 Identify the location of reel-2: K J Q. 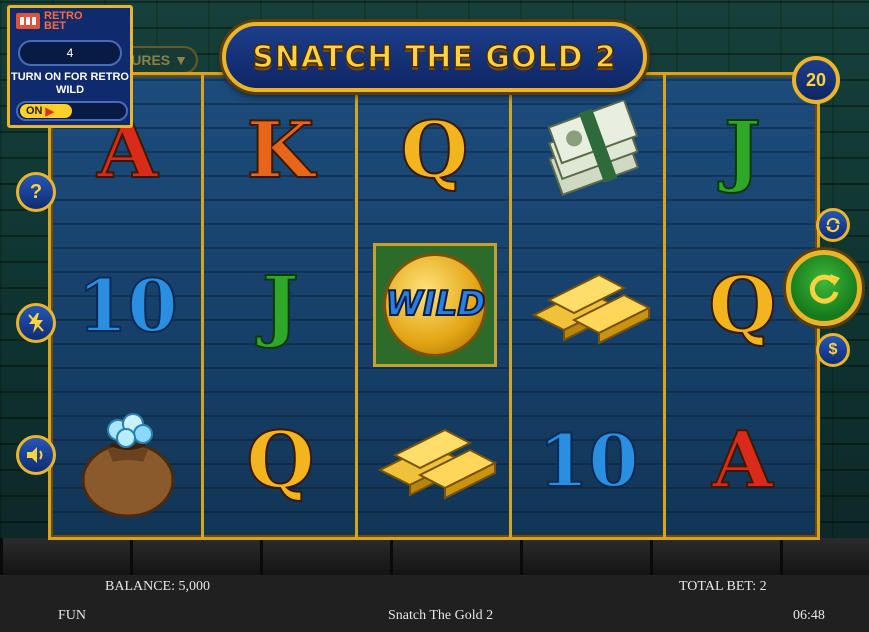
(280, 306).